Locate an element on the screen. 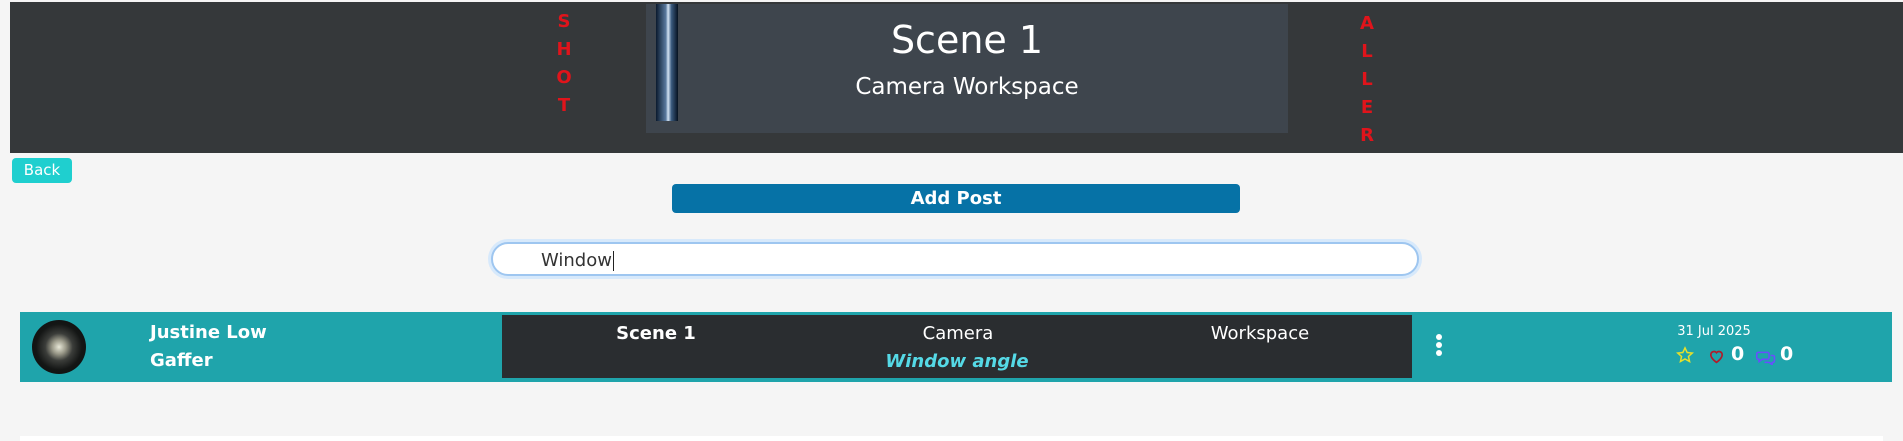 The height and width of the screenshot is (441, 1903). avatar is located at coordinates (59, 347).